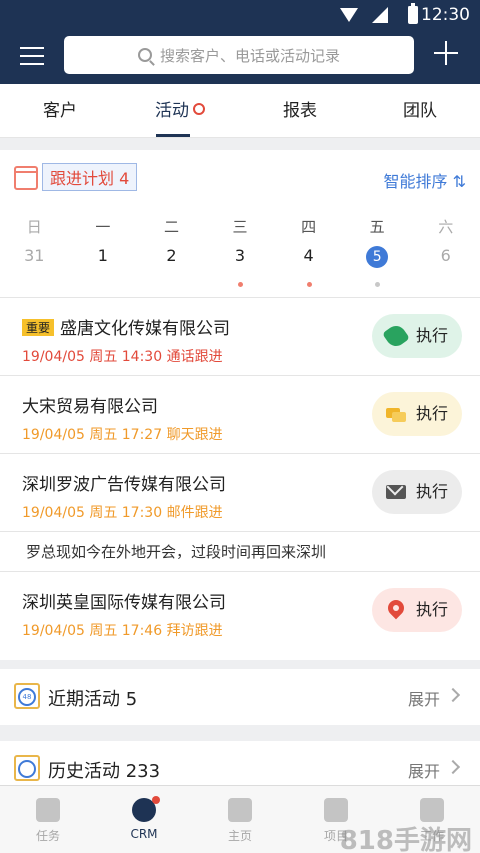 The image size is (480, 853). Describe the element at coordinates (144, 834) in the screenshot. I see `nav-label: CRM` at that location.